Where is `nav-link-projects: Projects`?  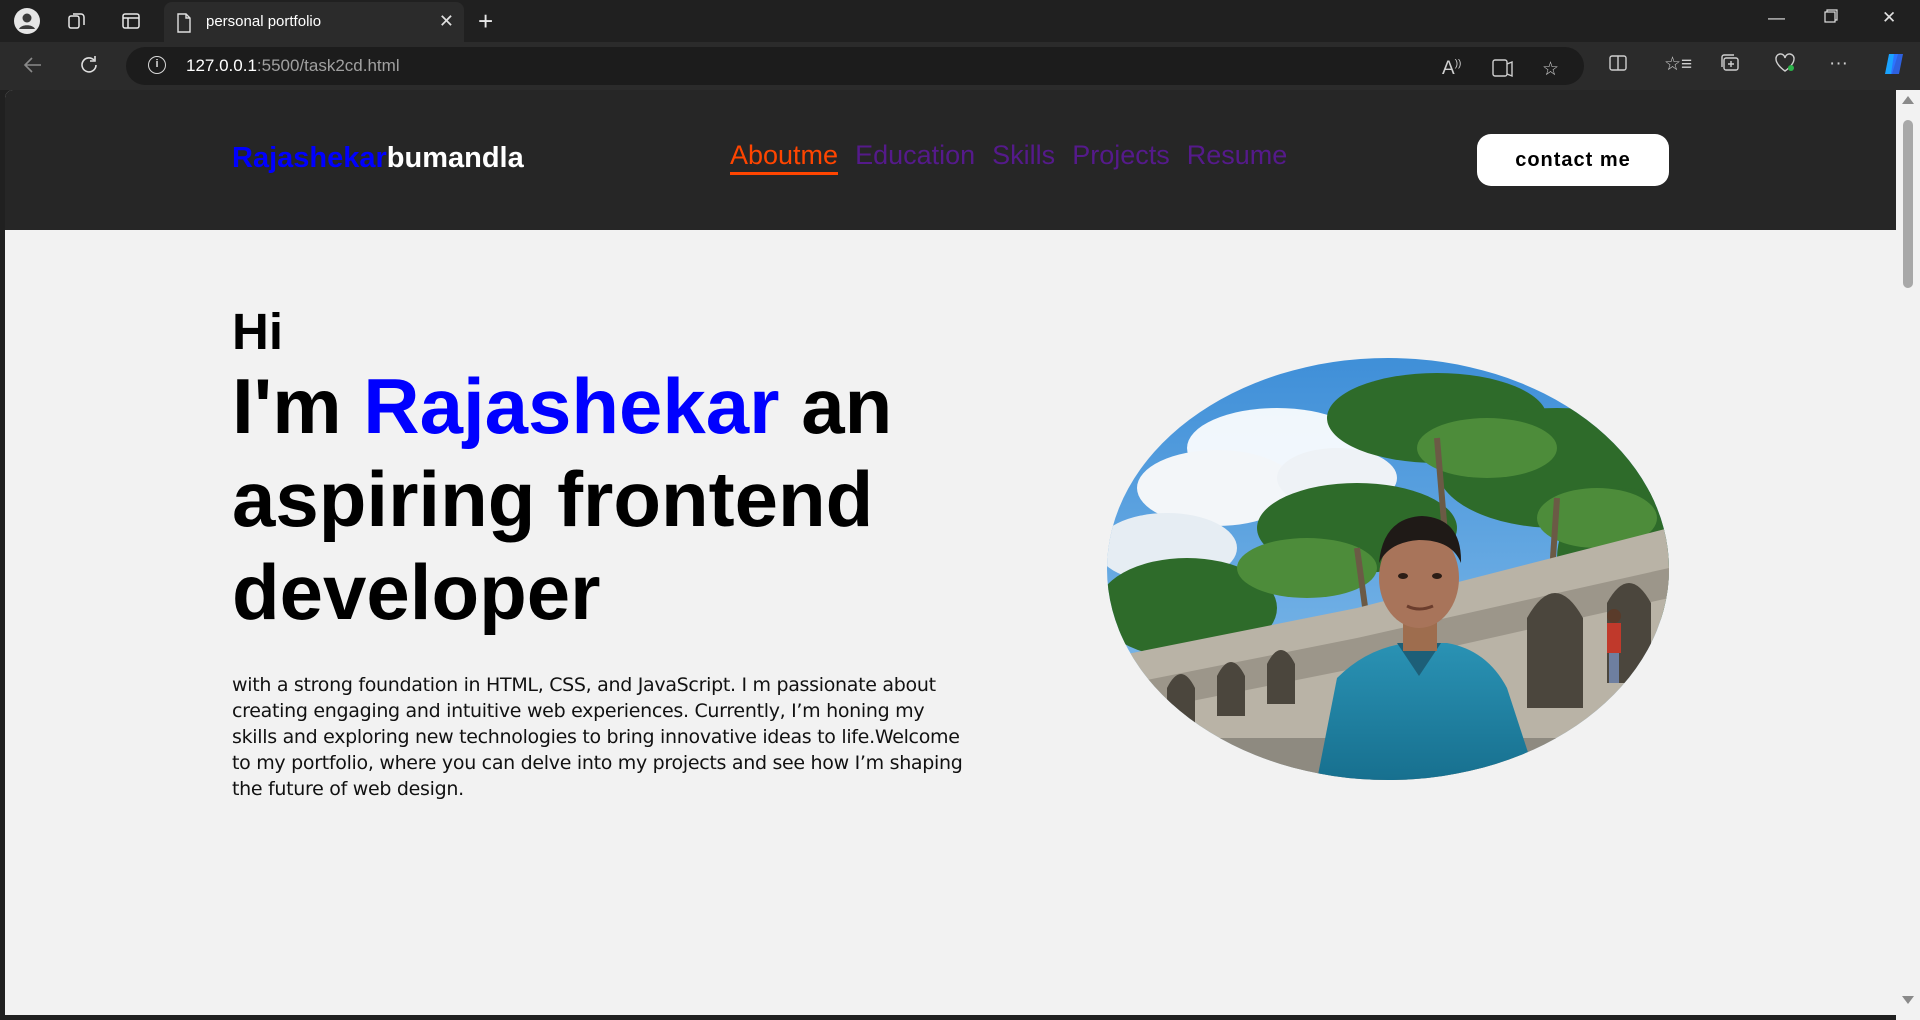
nav-link-projects: Projects is located at coordinates (1121, 157).